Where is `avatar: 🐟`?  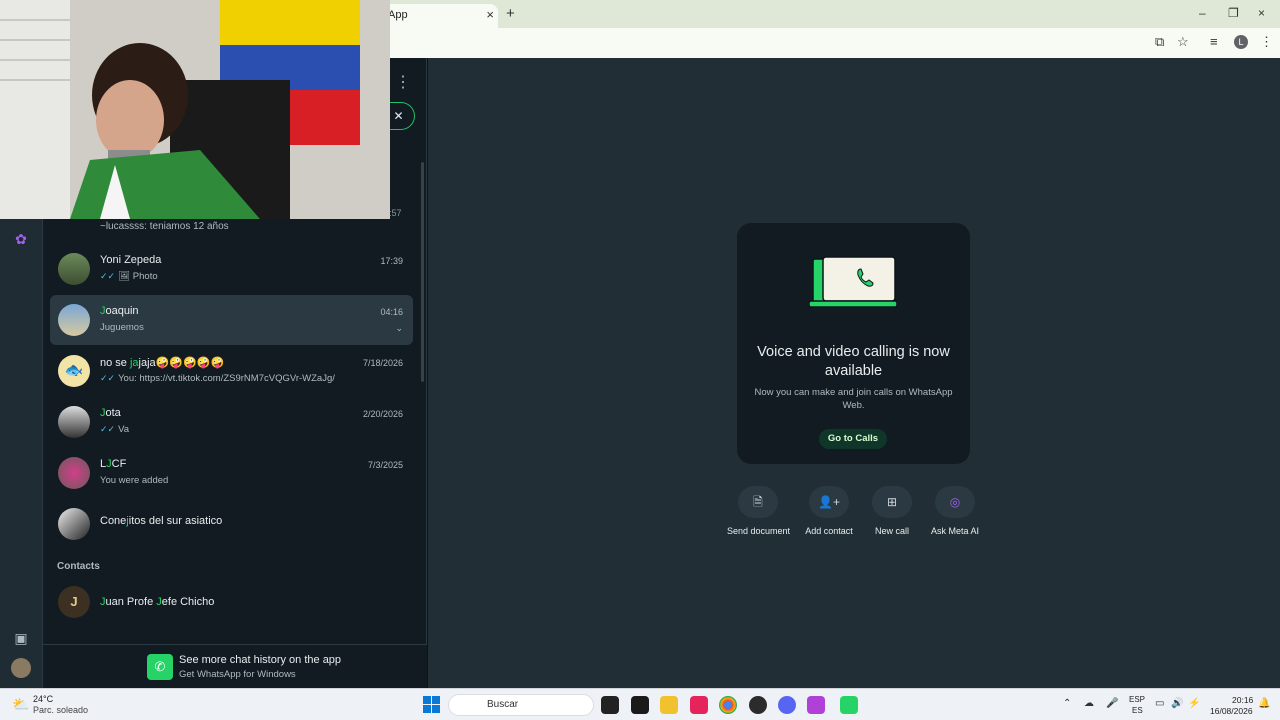 avatar: 🐟 is located at coordinates (74, 371).